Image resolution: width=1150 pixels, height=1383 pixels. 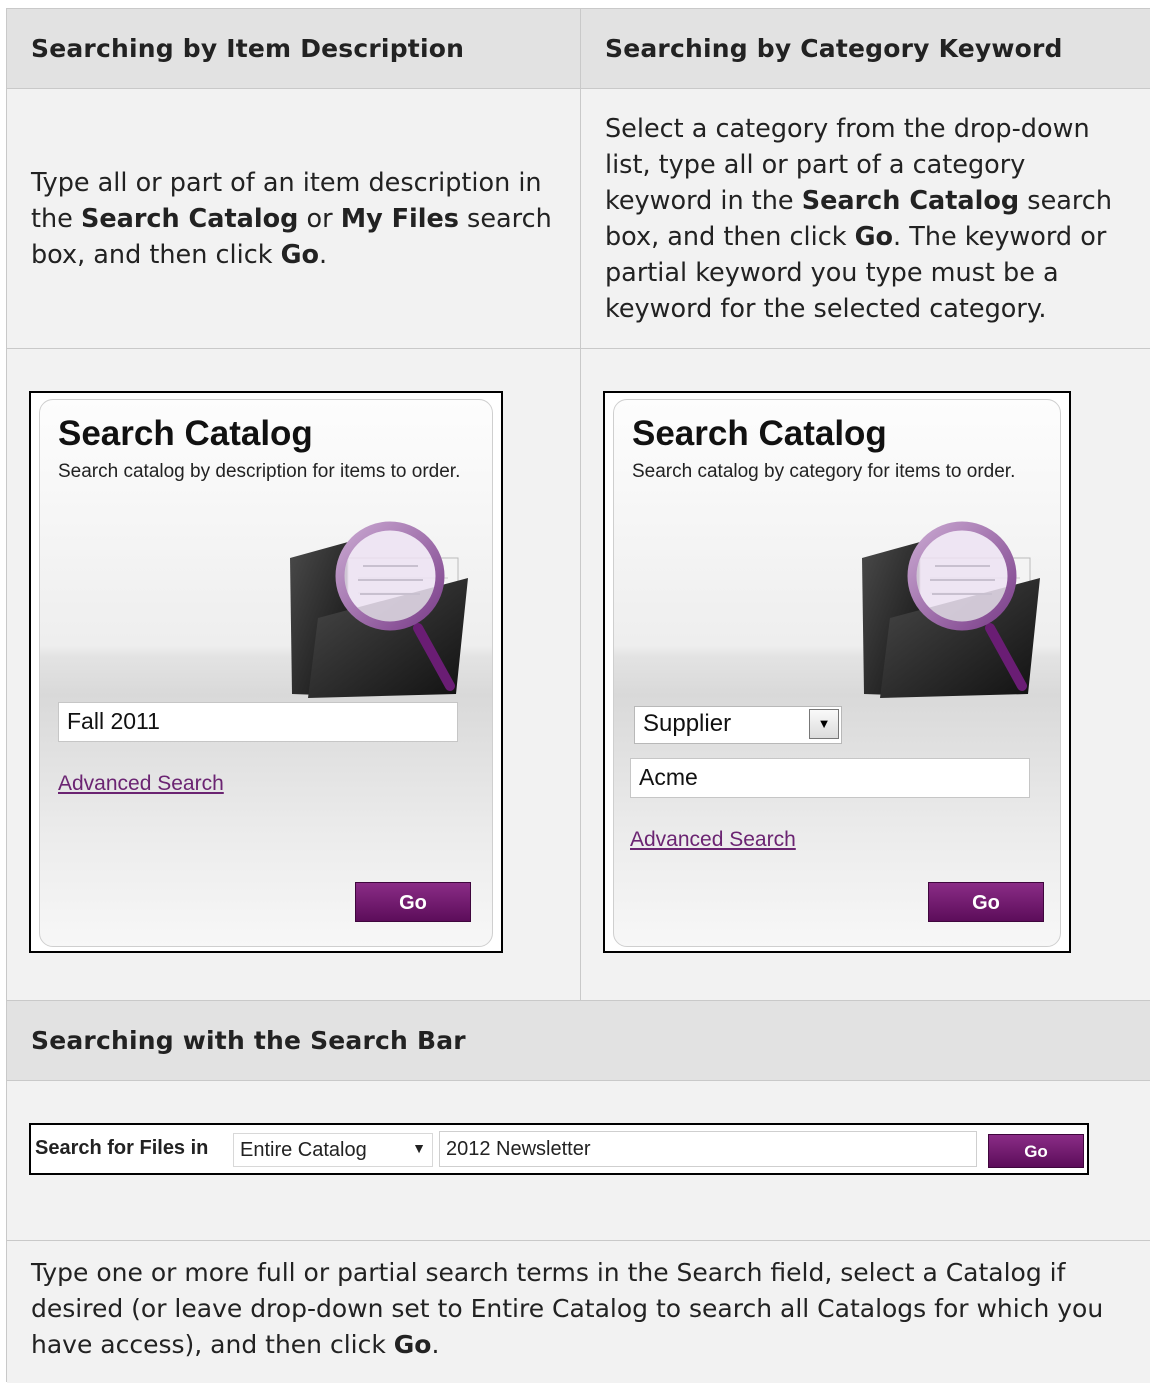 What do you see at coordinates (1036, 1151) in the screenshot?
I see `search-bar-go-button: Go` at bounding box center [1036, 1151].